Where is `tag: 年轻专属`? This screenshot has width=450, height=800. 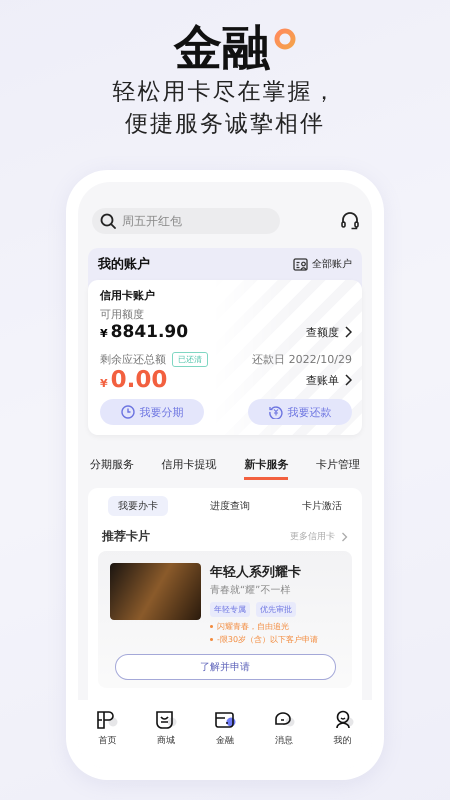 tag: 年轻专属 is located at coordinates (230, 609).